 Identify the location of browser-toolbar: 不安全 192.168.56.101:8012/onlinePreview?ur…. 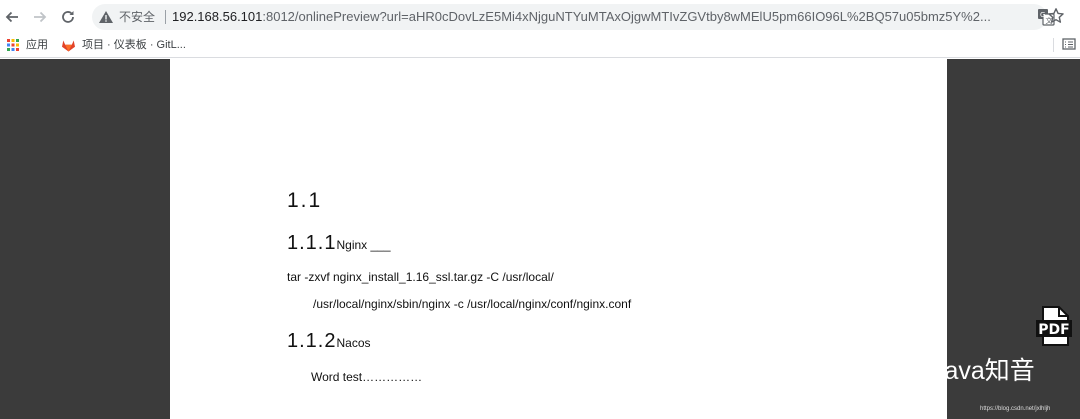
(540, 16).